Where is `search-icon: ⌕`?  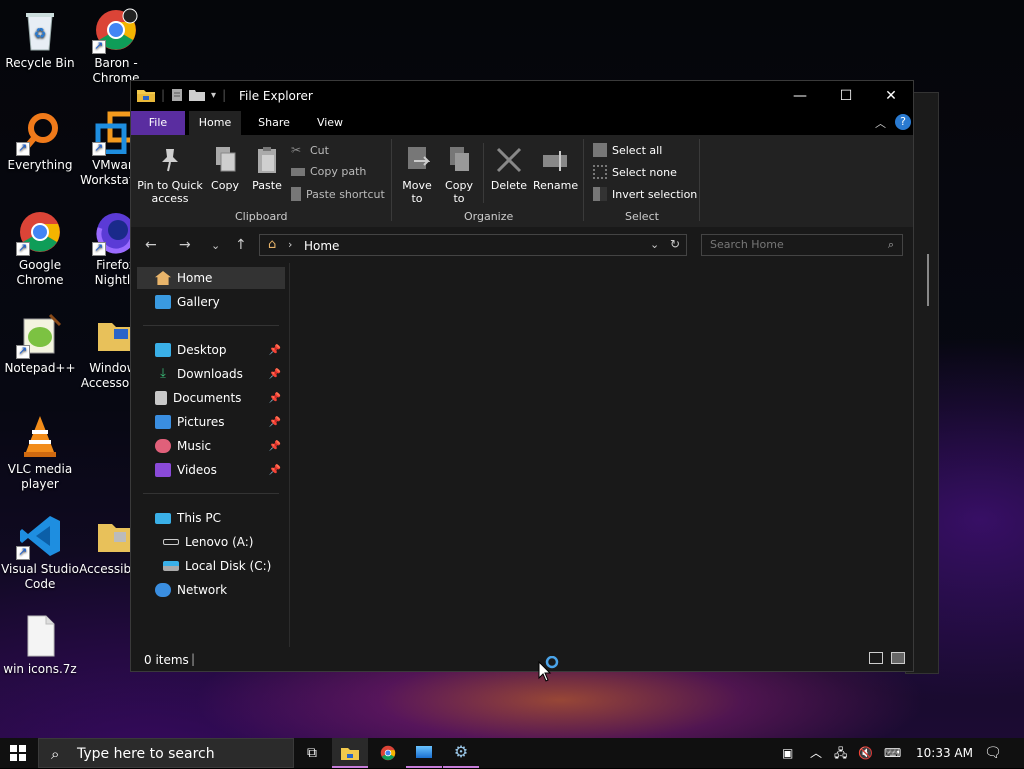 search-icon: ⌕ is located at coordinates (890, 244).